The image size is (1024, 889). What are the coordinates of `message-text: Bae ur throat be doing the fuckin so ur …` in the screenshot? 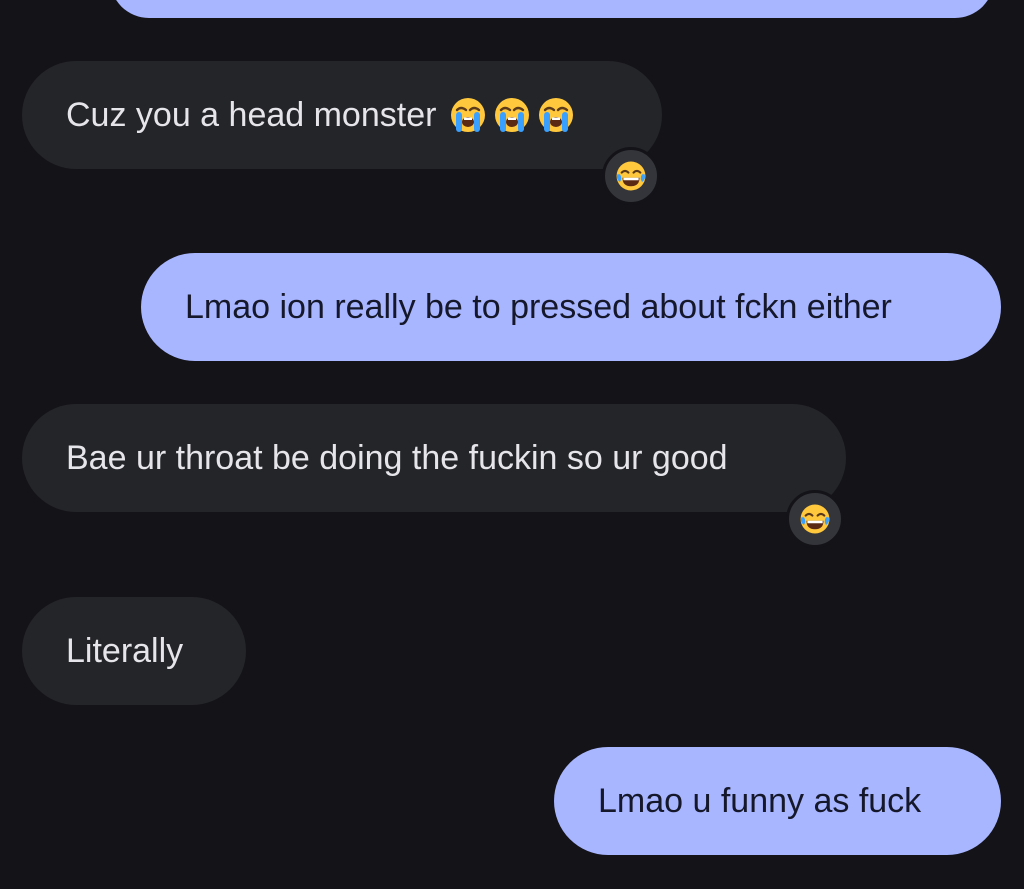 It's located at (397, 458).